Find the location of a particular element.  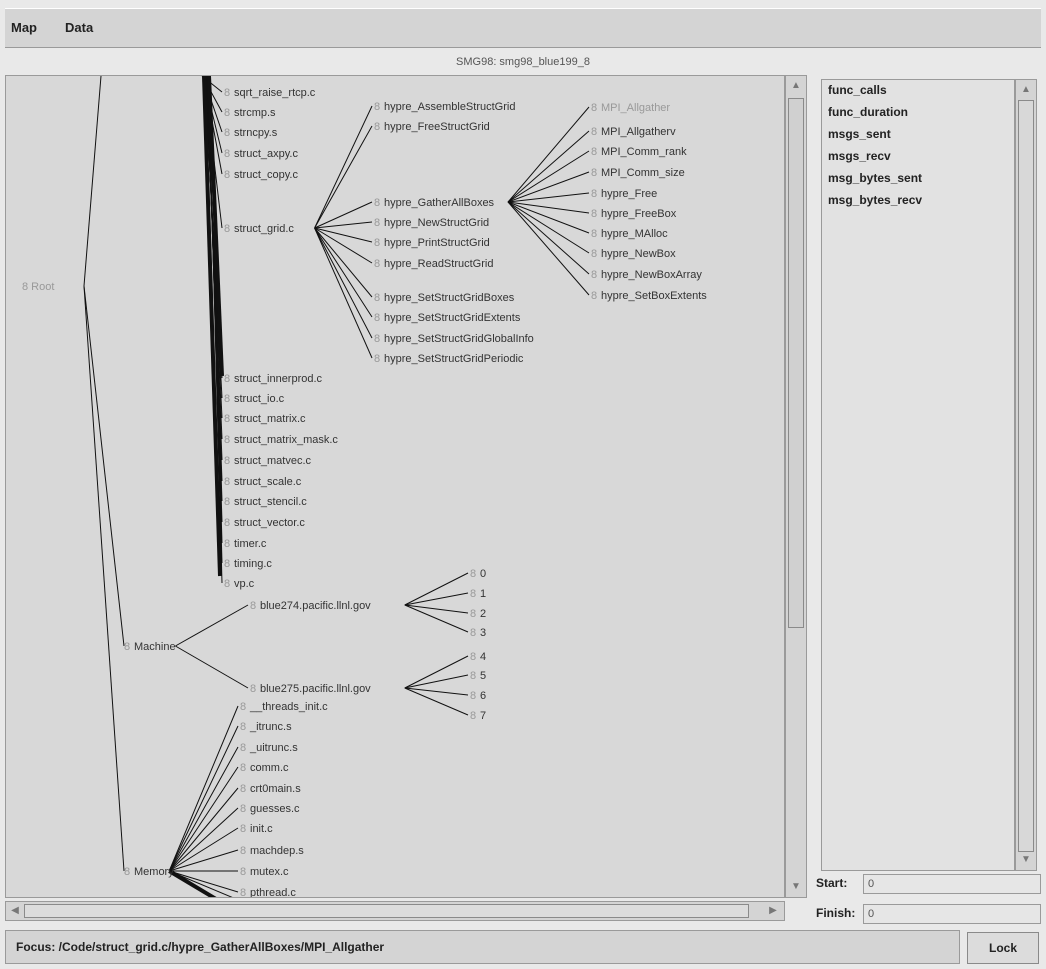

tree-node-p4: 84 is located at coordinates (478, 657).